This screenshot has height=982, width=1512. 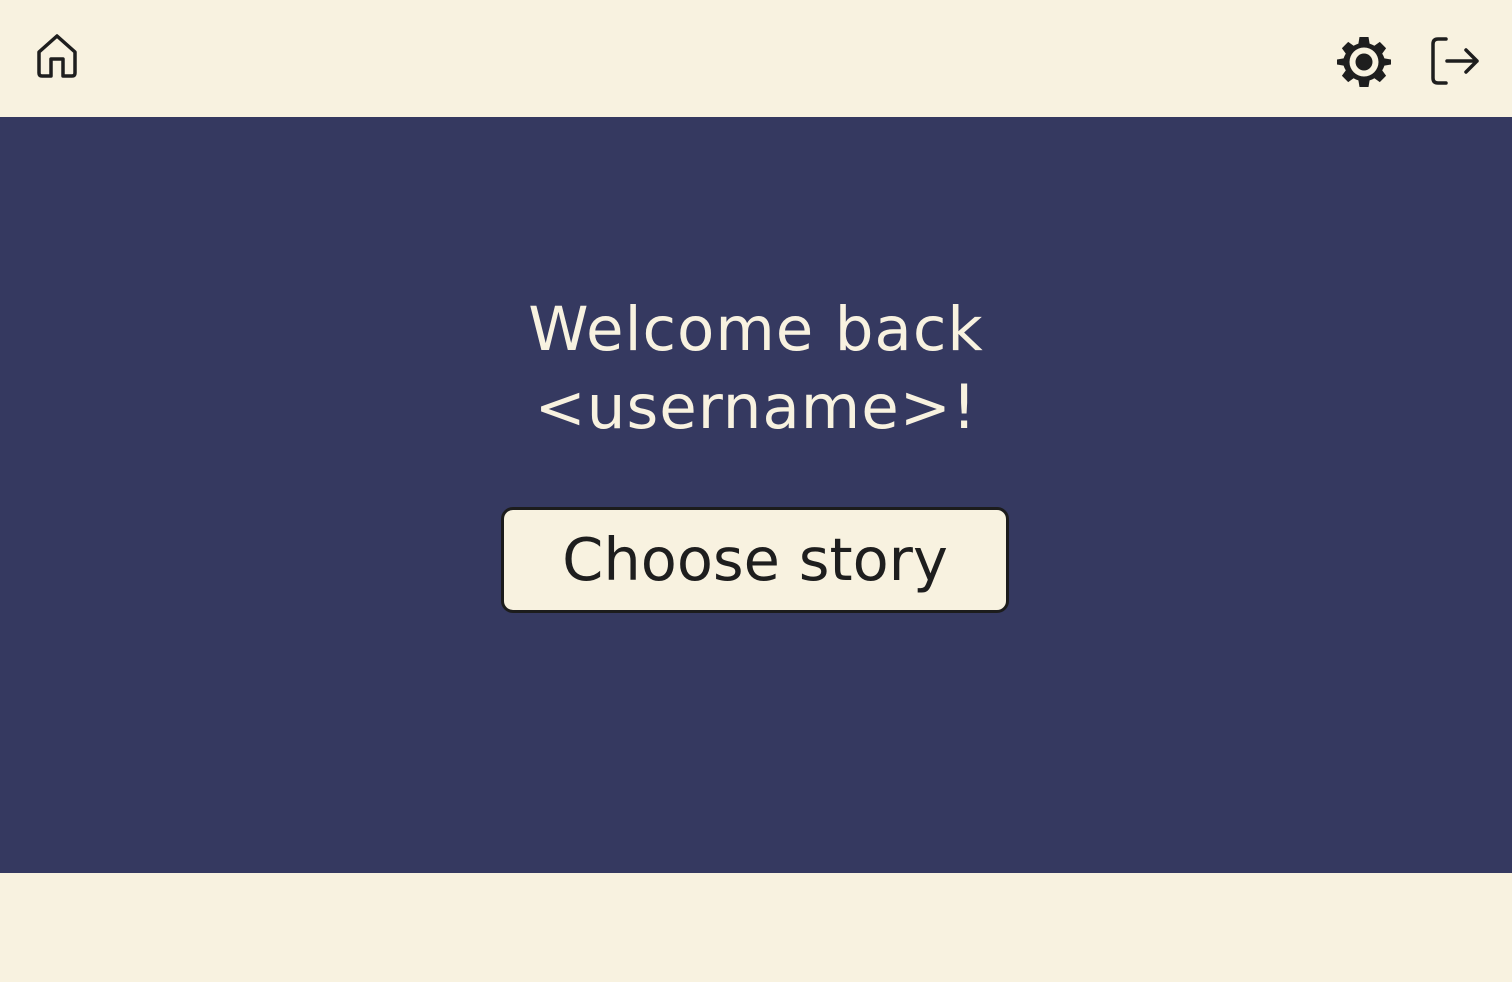 I want to click on gear-icon, so click(x=1364, y=62).